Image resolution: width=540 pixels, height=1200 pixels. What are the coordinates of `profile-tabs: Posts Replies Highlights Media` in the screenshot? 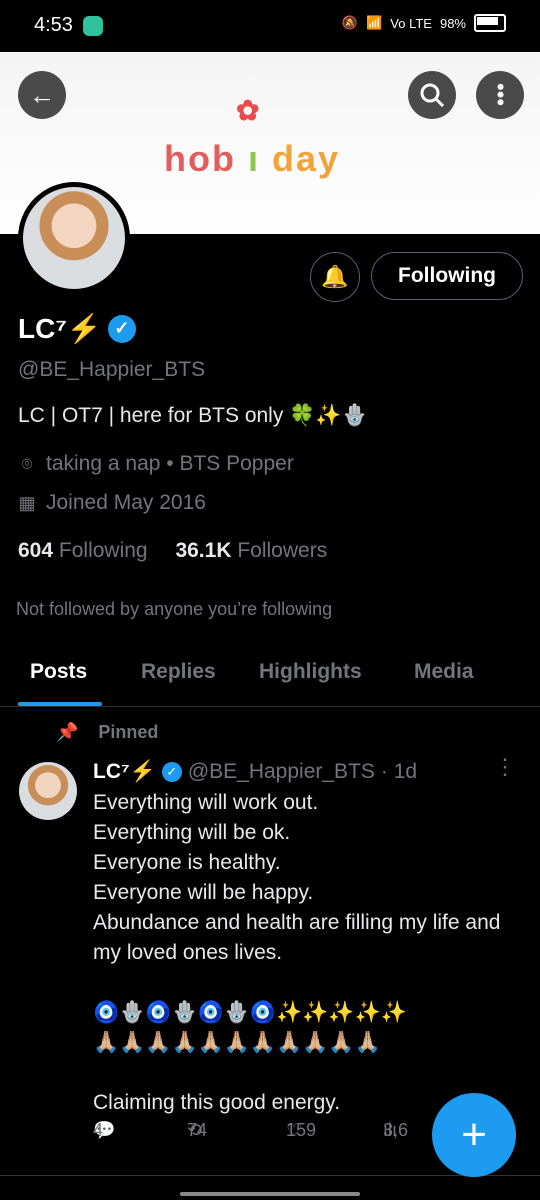 It's located at (270, 673).